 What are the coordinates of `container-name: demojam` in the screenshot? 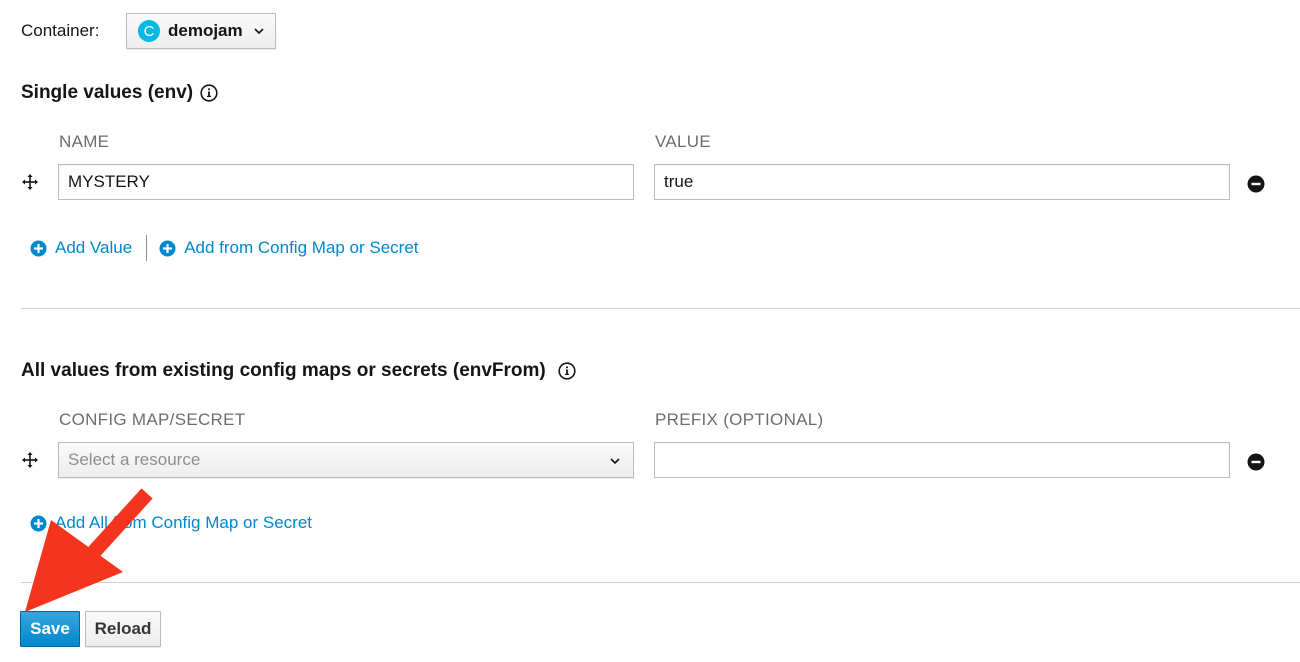 It's located at (205, 30).